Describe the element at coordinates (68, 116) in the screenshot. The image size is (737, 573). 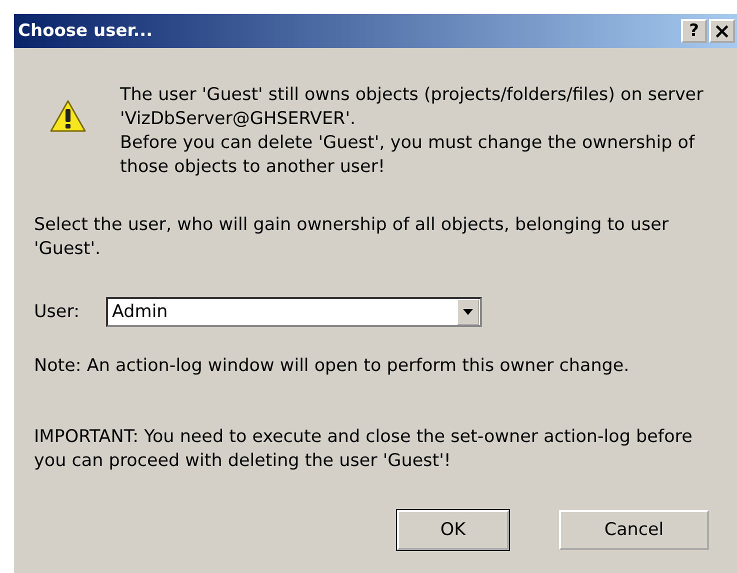
I see `warning-icon` at that location.